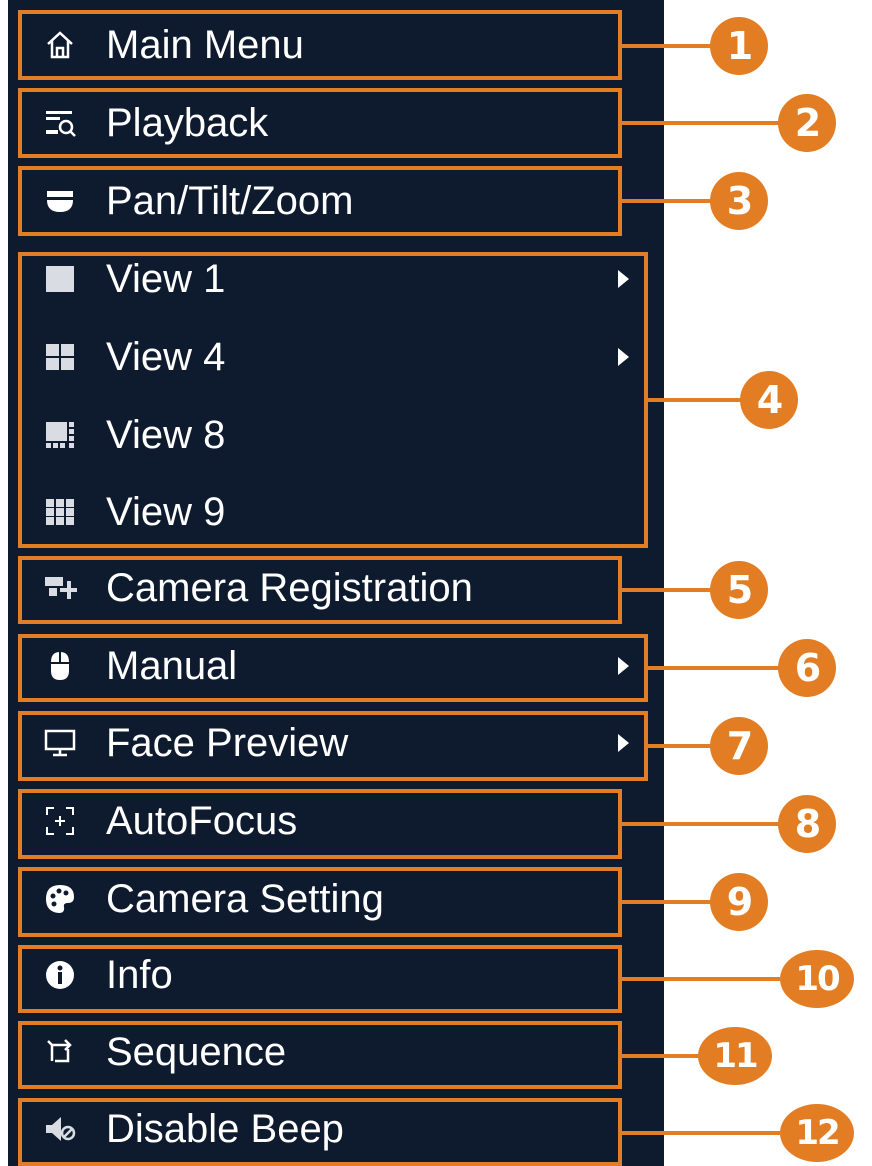 The image size is (872, 1166). I want to click on callout-badge-2: 2, so click(807, 123).